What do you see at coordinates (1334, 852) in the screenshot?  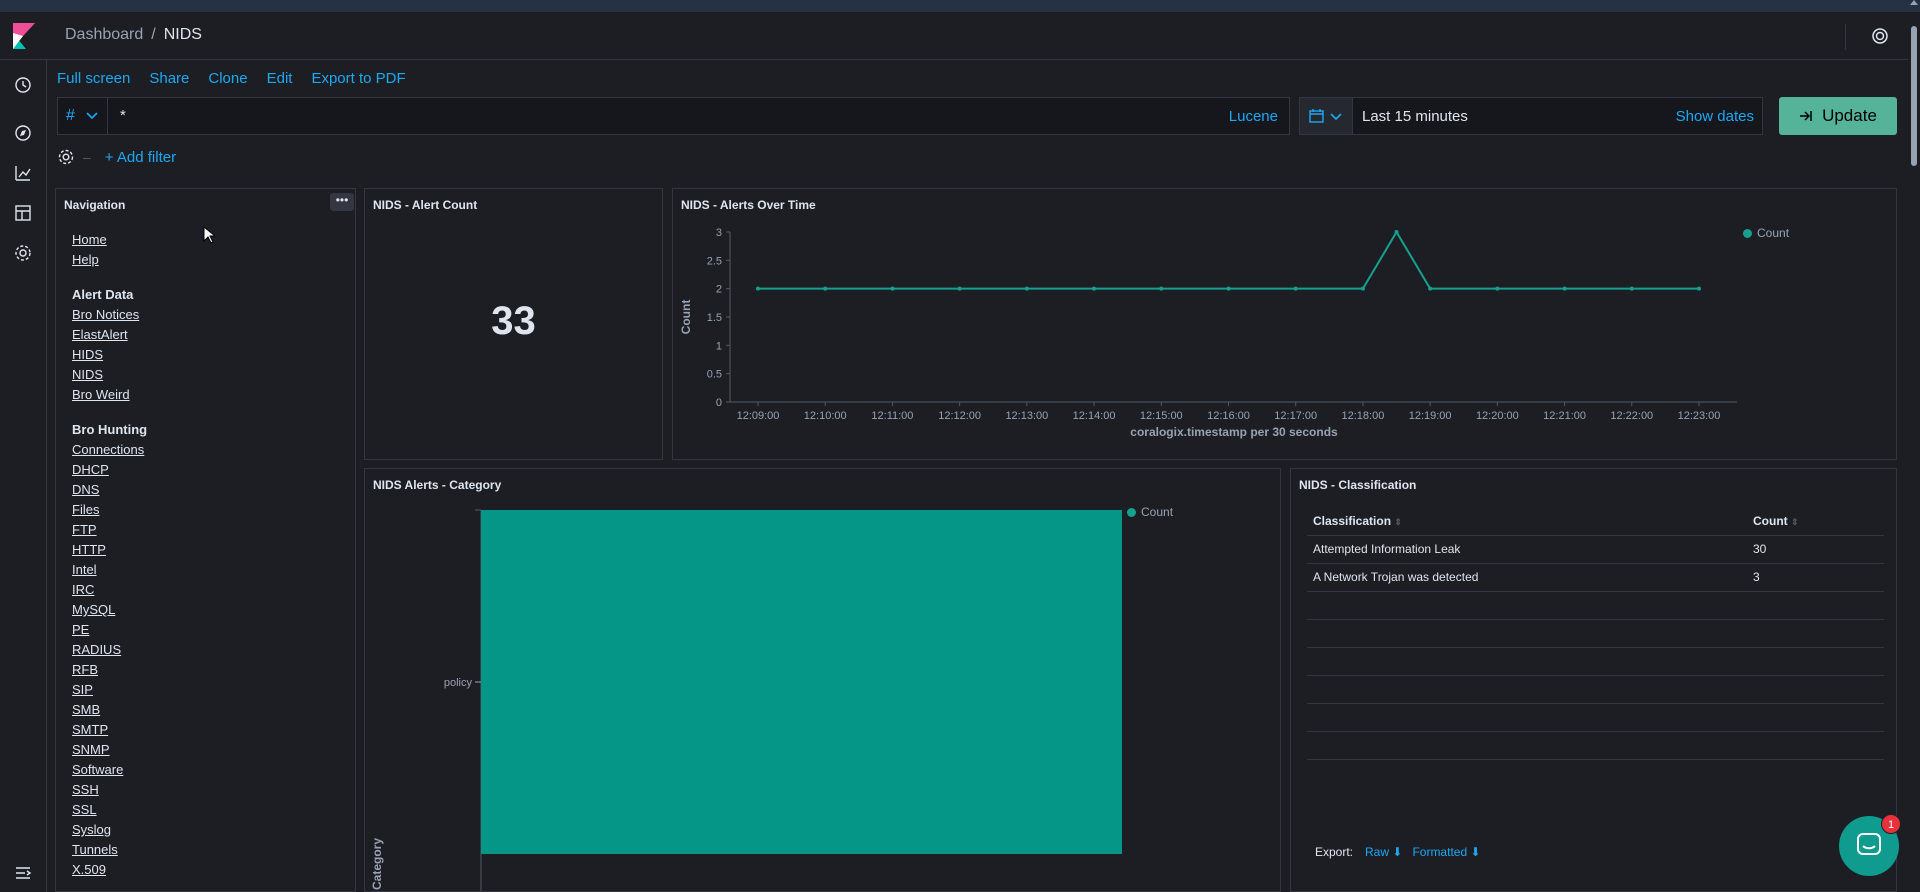 I see `export-label: Export:` at bounding box center [1334, 852].